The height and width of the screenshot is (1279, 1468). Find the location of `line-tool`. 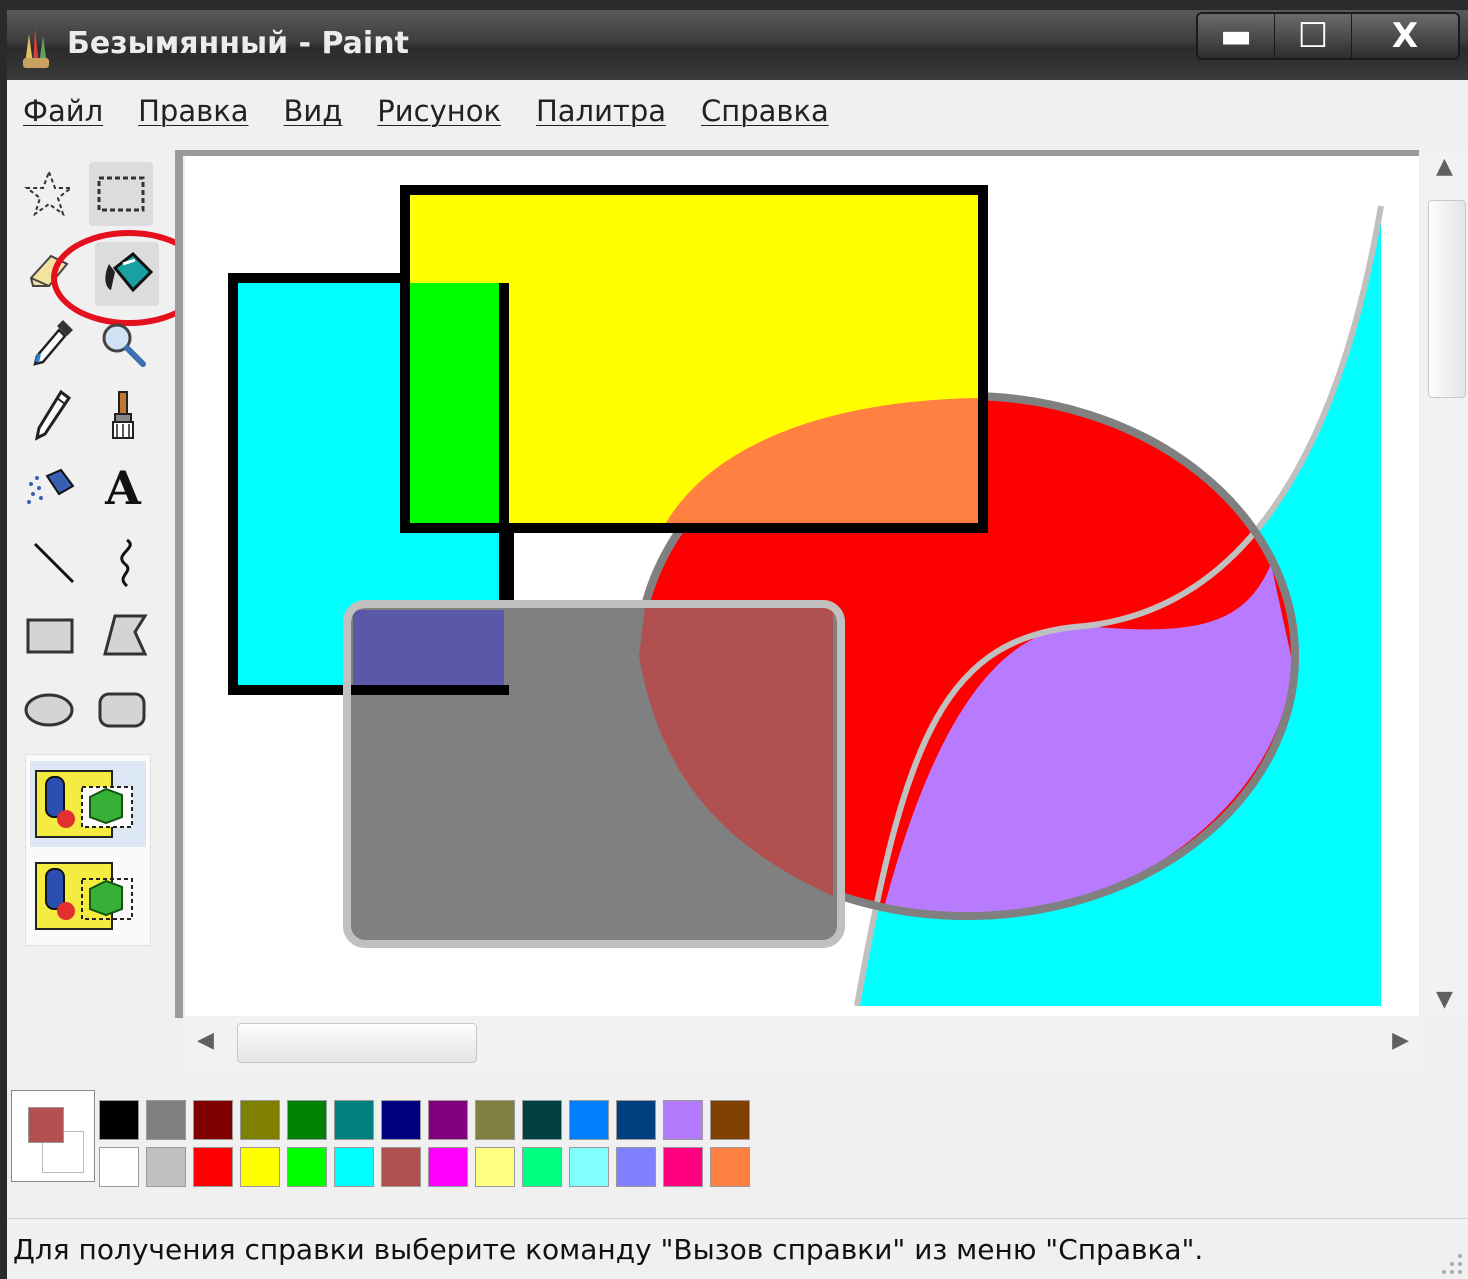

line-tool is located at coordinates (53, 562).